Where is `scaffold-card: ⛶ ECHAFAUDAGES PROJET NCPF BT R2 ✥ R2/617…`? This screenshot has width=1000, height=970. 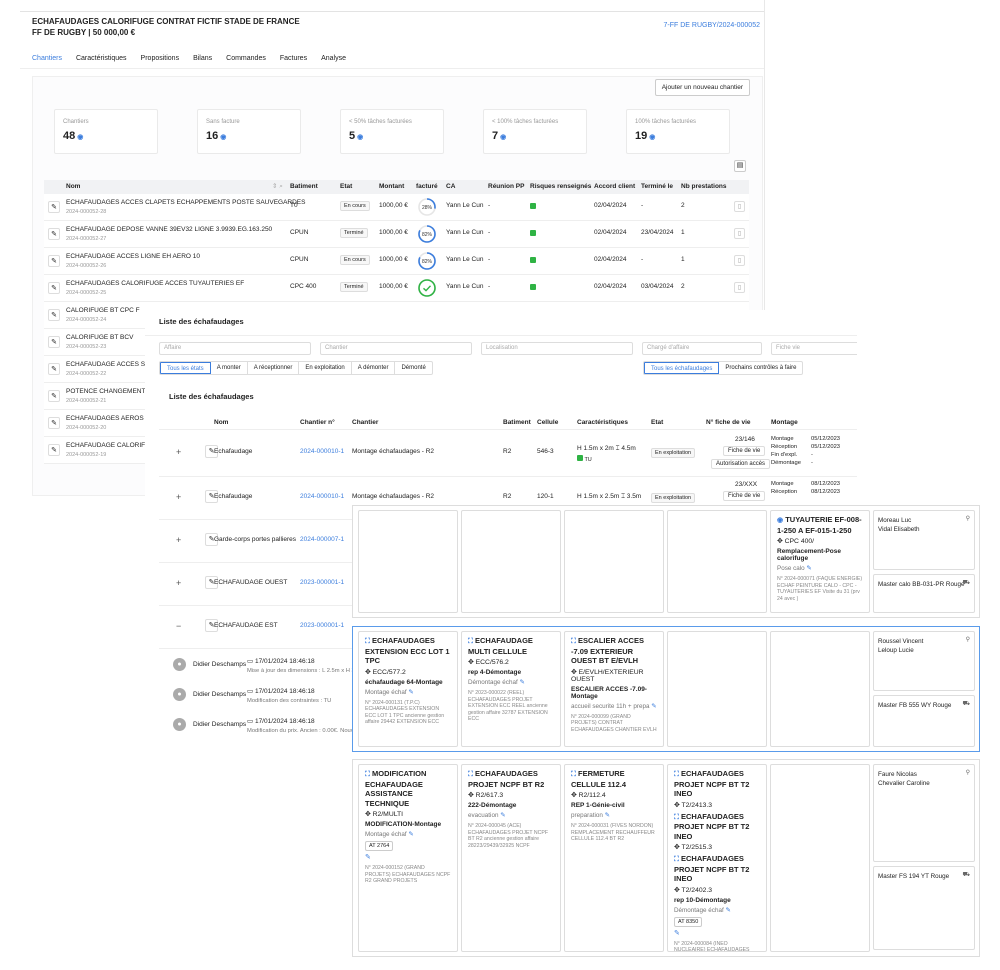 scaffold-card: ⛶ ECHAFAUDAGES PROJET NCPF BT R2 ✥ R2/617… is located at coordinates (511, 858).